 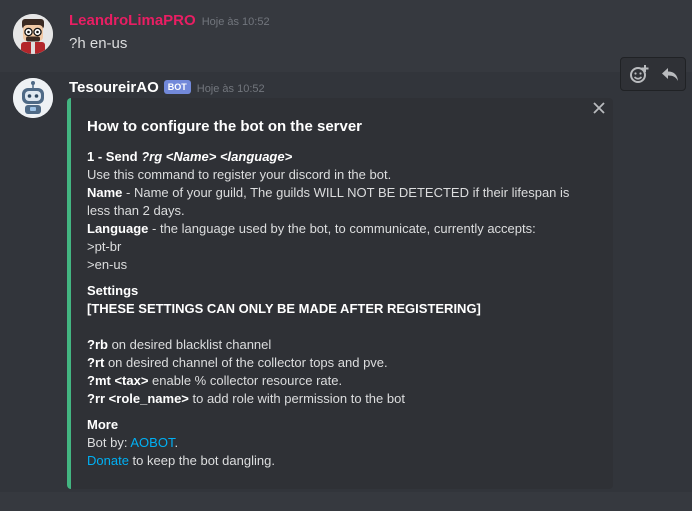 What do you see at coordinates (97, 344) in the screenshot?
I see `cmd-rb-label: ?rb` at bounding box center [97, 344].